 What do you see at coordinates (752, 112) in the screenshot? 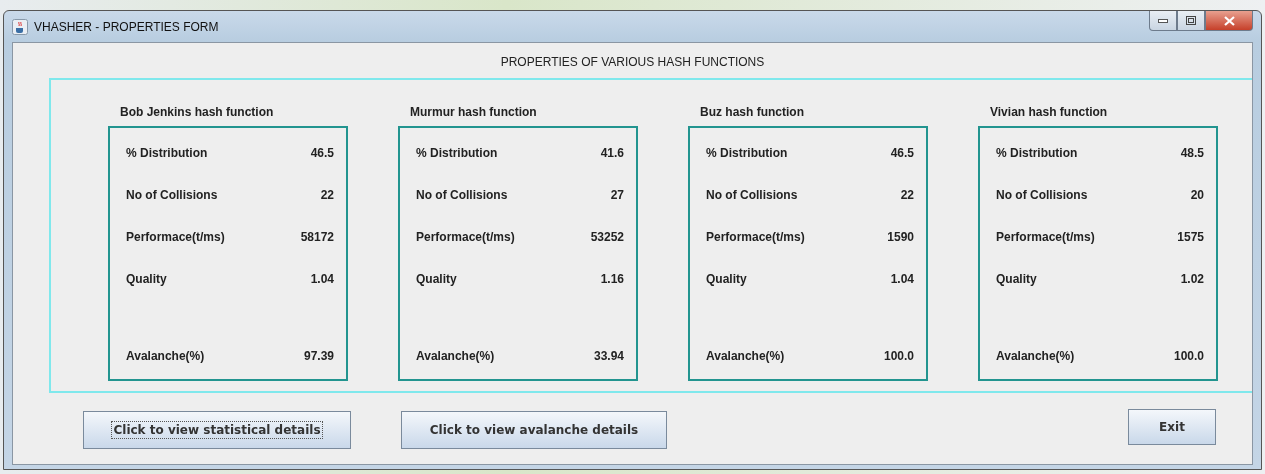
I see `group-title: Buz hash function` at bounding box center [752, 112].